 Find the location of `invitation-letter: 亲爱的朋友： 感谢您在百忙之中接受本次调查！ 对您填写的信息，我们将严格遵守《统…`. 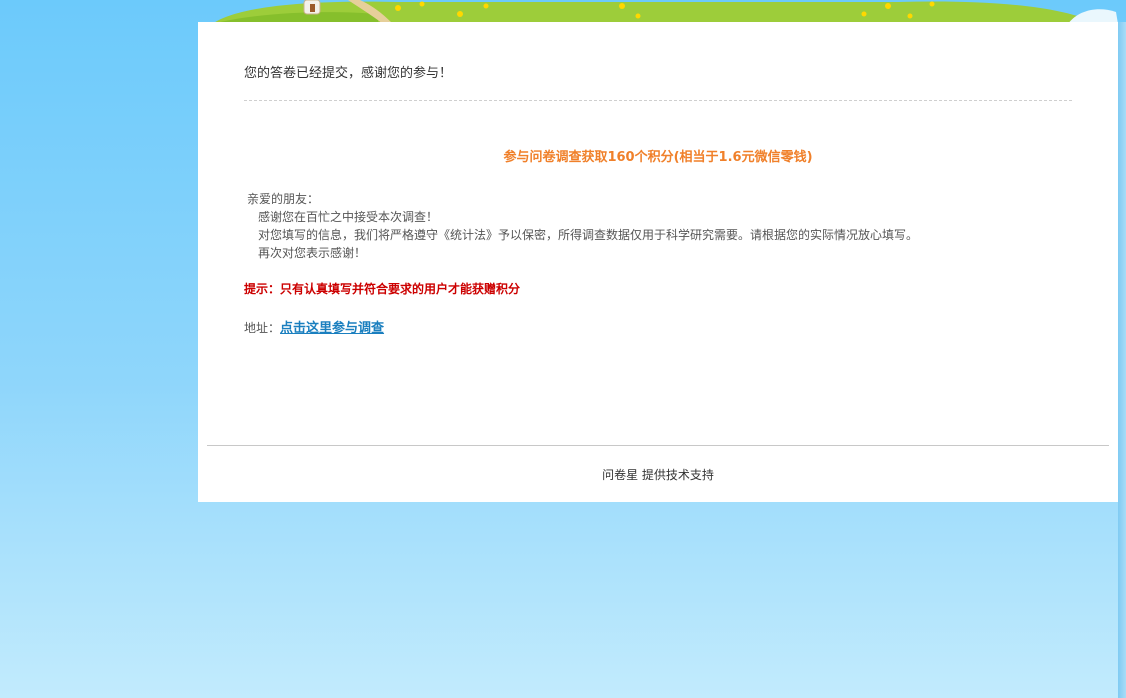

invitation-letter: 亲爱的朋友： 感谢您在百忙之中接受本次调查！ 对您填写的信息，我们将严格遵守《统… is located at coordinates (582, 226).